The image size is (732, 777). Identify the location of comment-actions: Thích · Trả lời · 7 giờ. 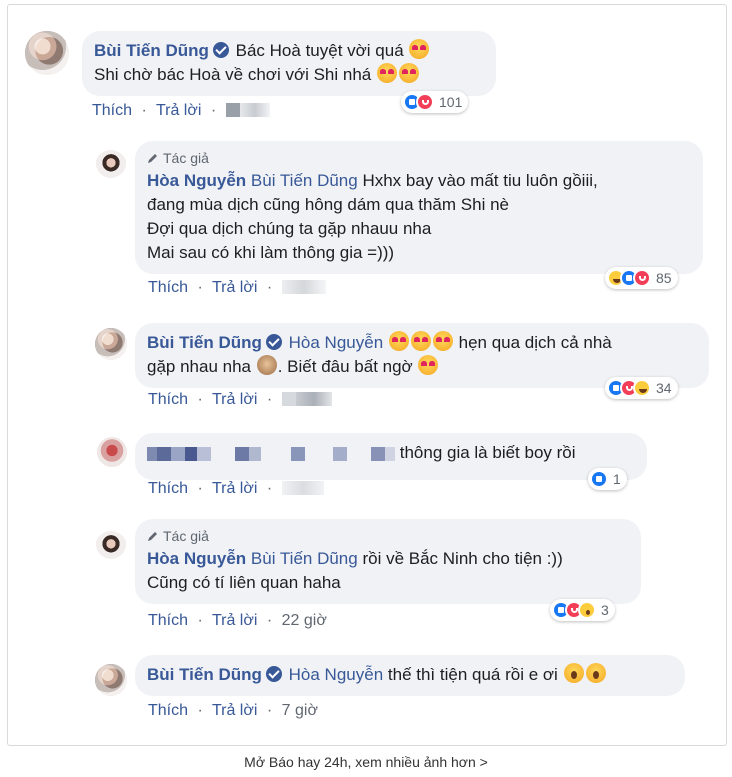
(233, 711).